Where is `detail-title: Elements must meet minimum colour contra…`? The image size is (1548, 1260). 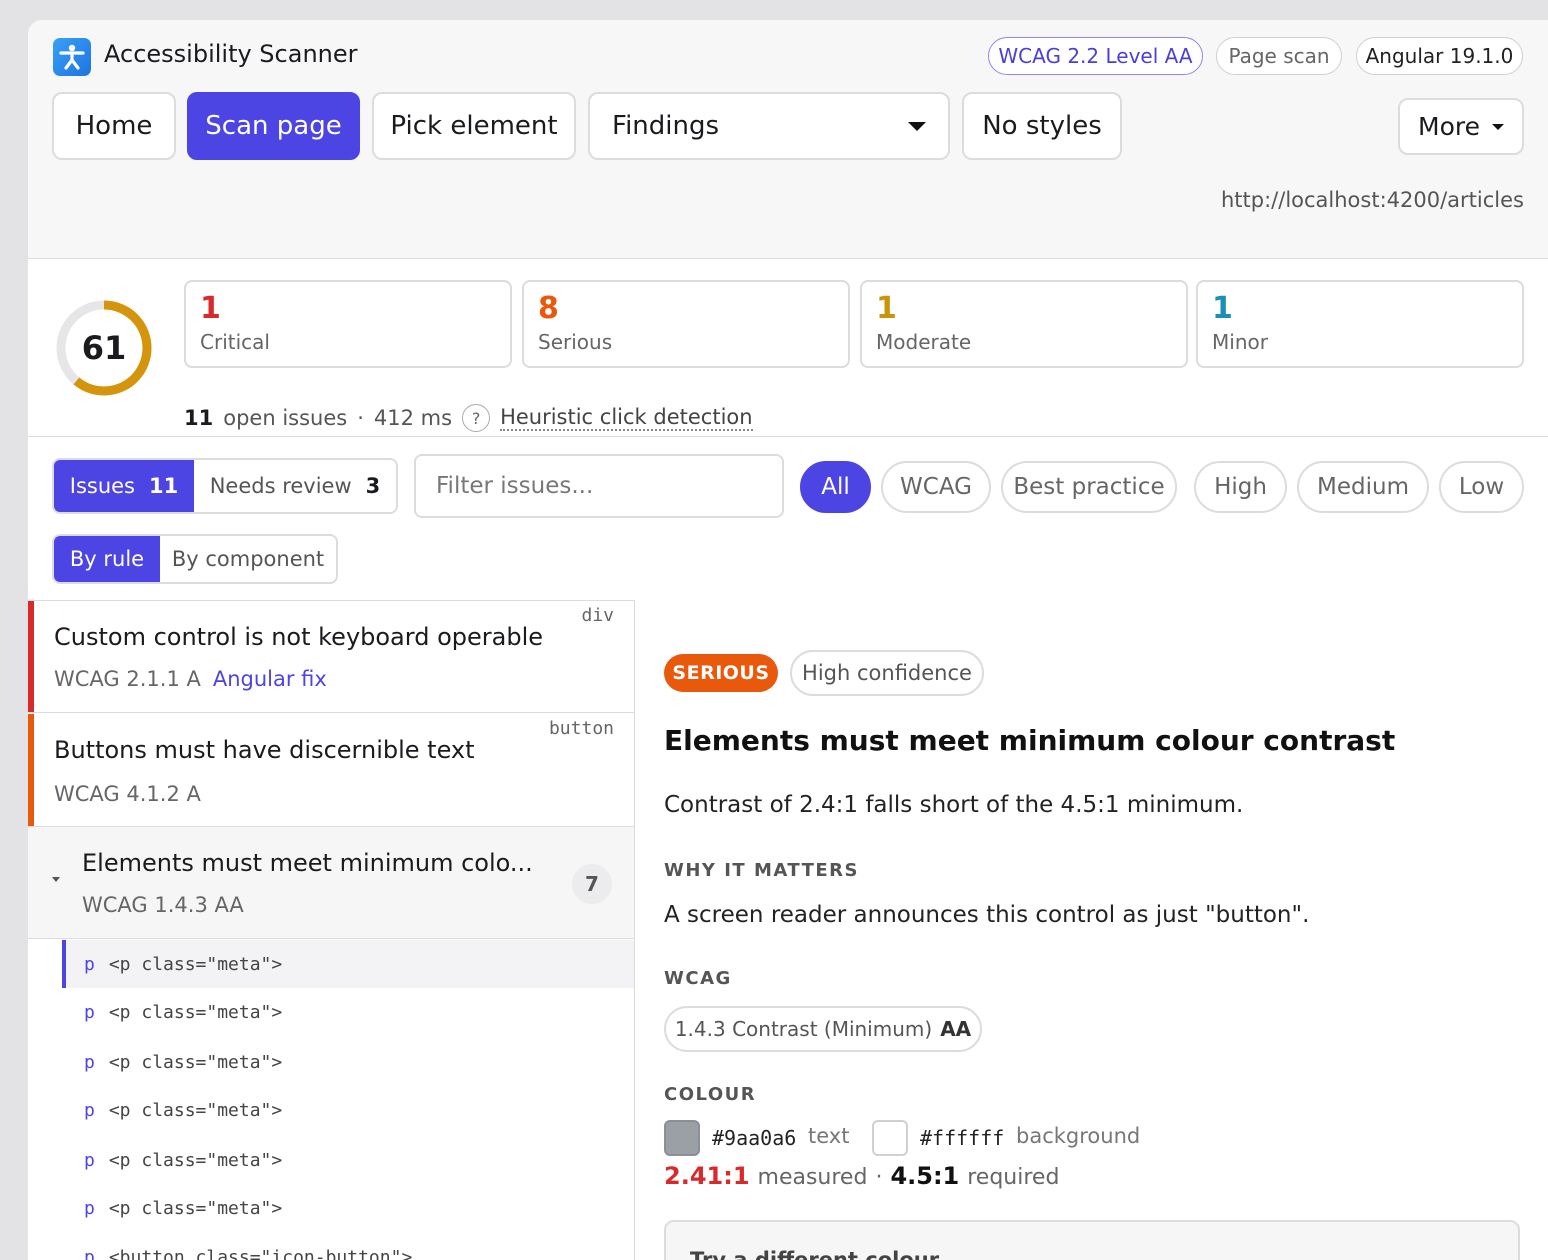
detail-title: Elements must meet minimum colour contra… is located at coordinates (1030, 740).